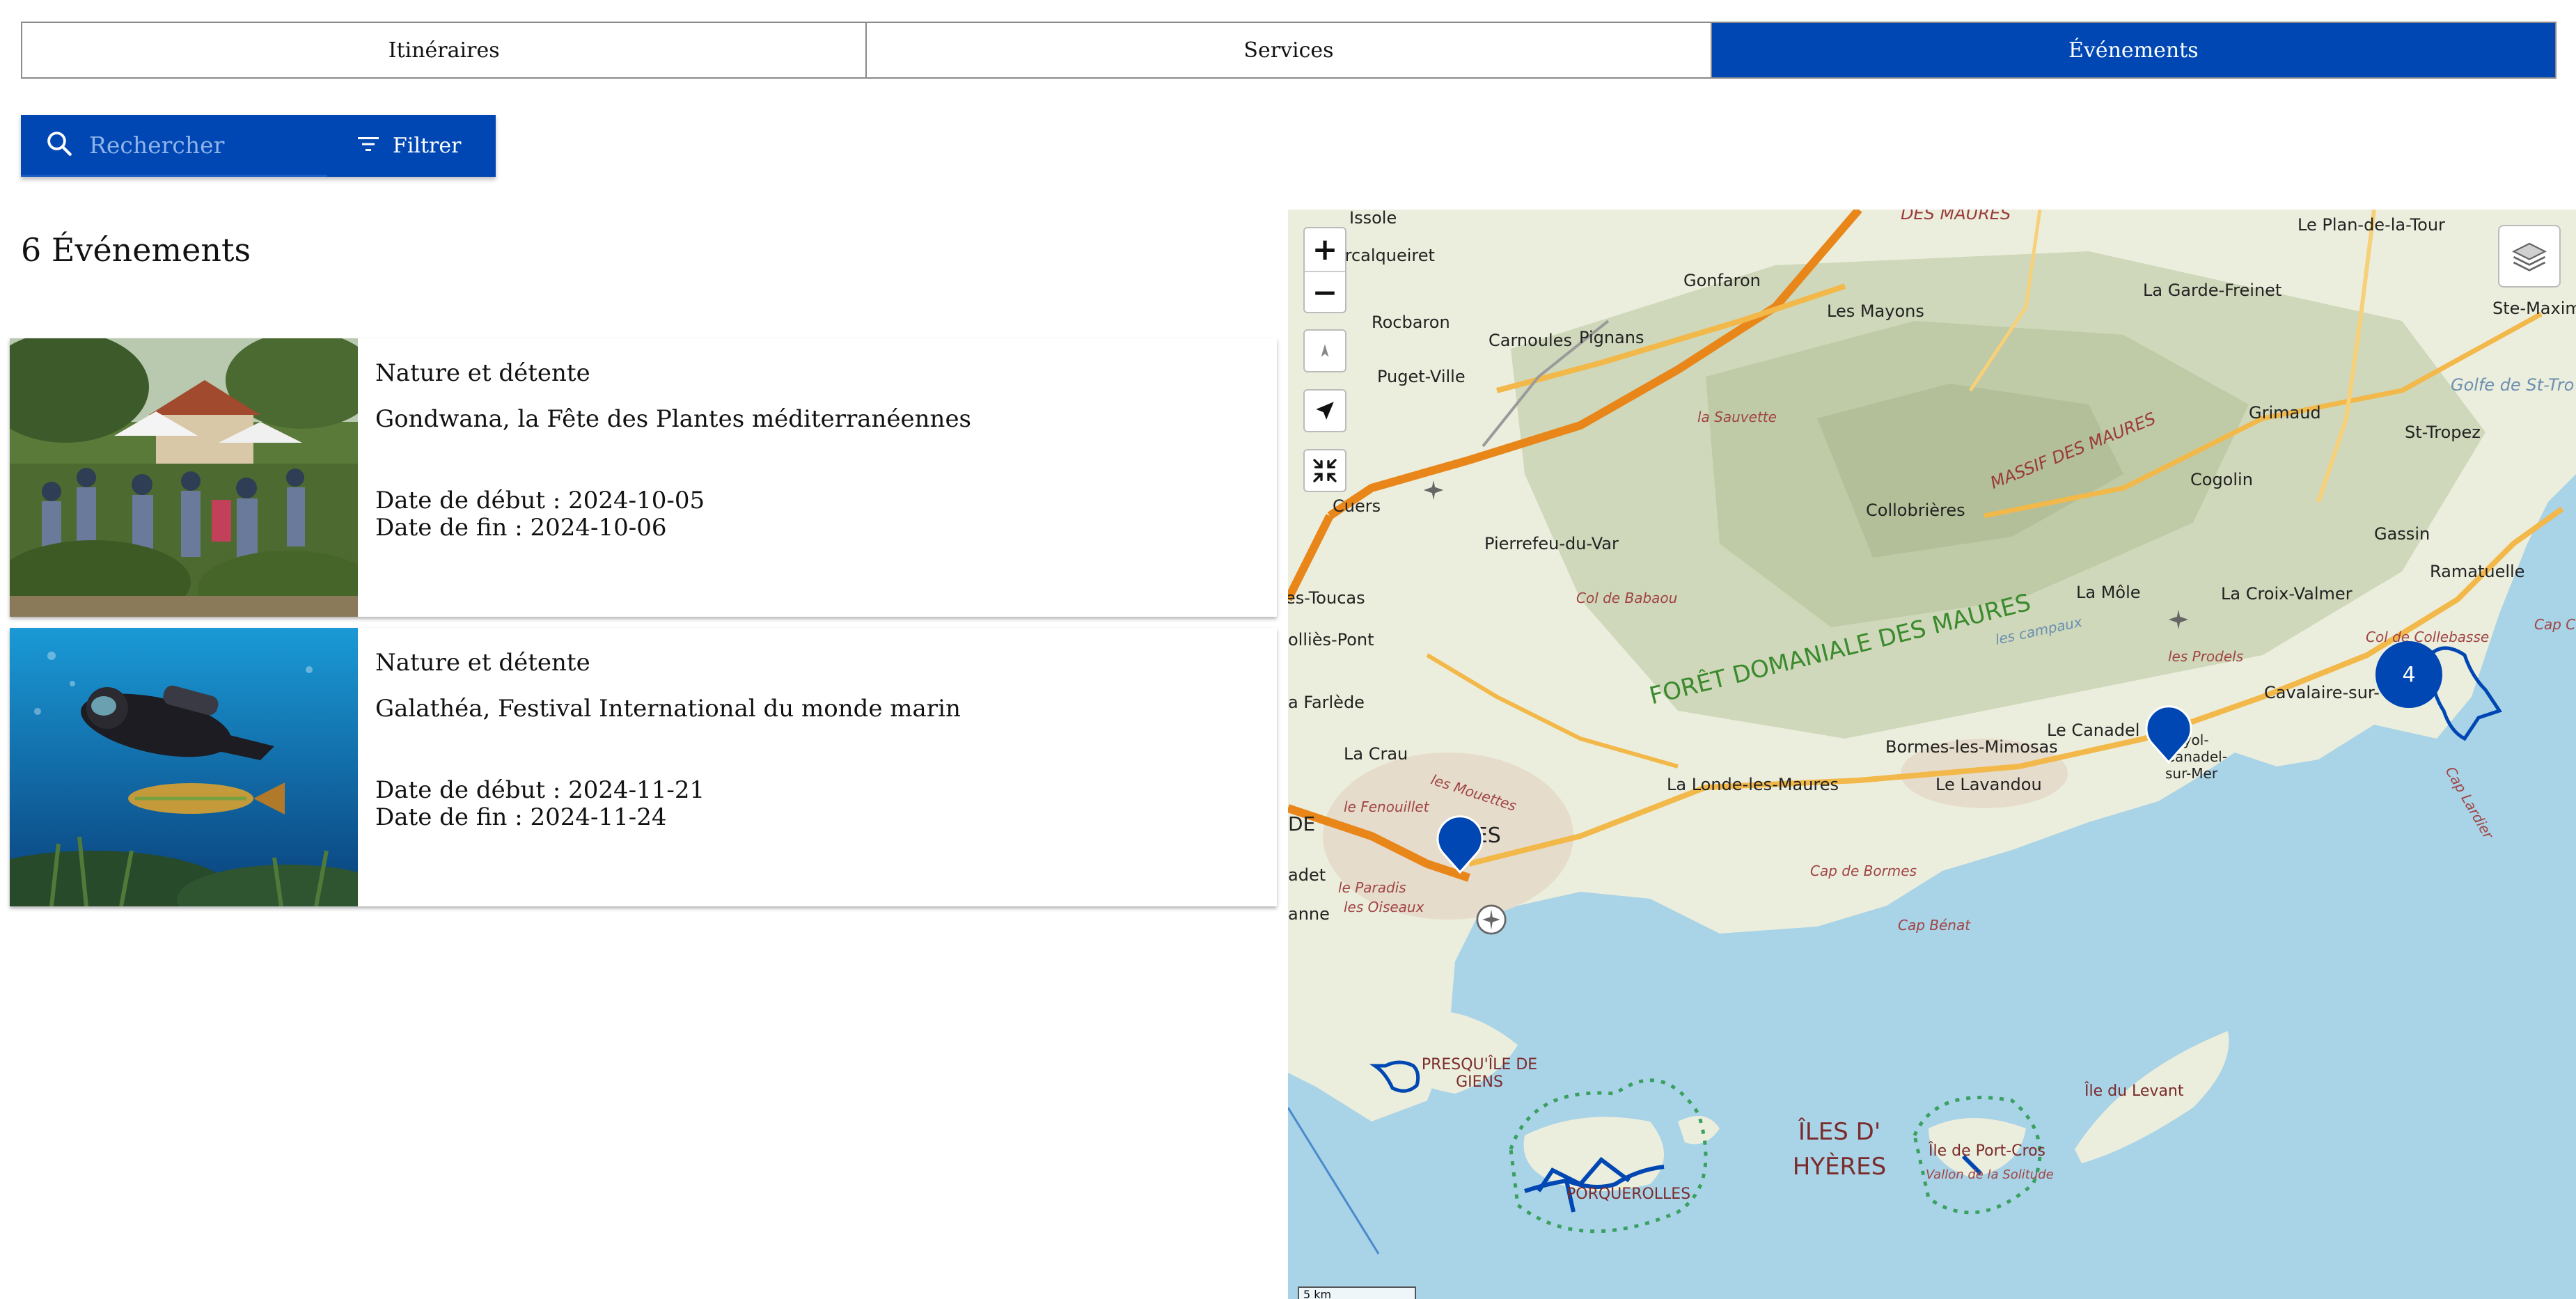 The image size is (2576, 1299). I want to click on map-label: Issole, so click(1373, 219).